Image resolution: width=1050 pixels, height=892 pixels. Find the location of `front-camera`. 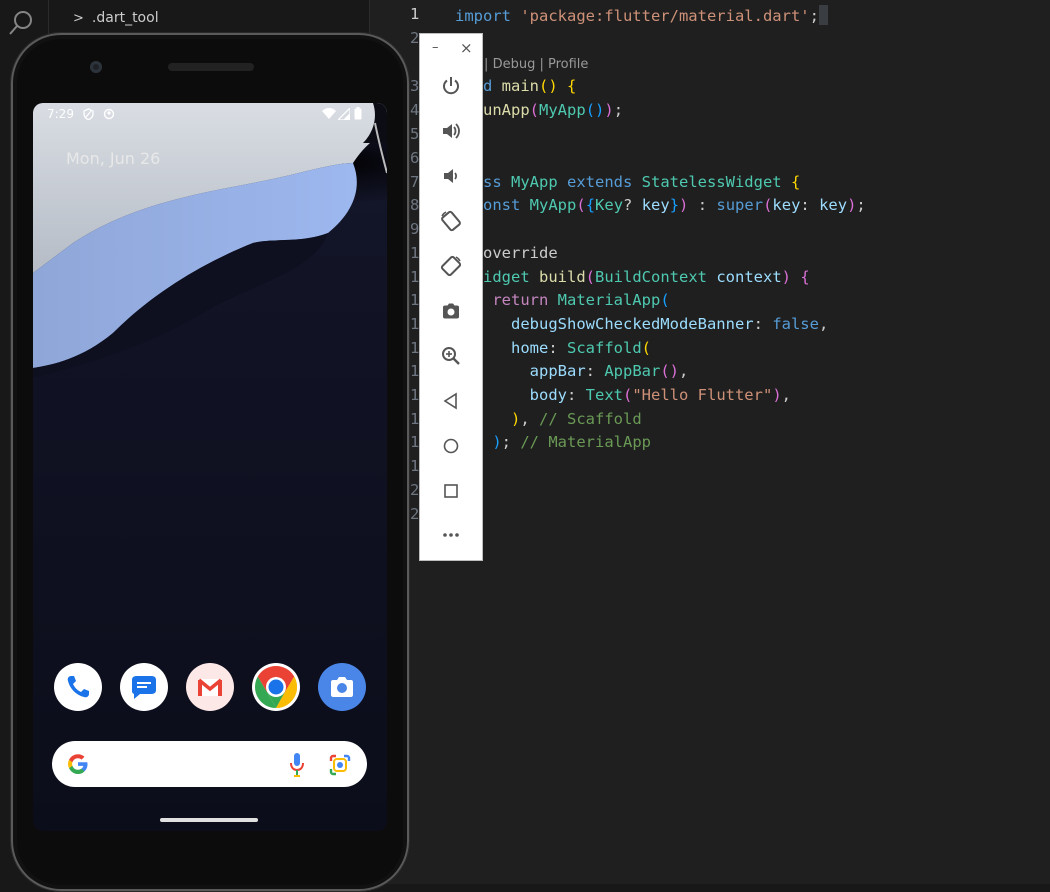

front-camera is located at coordinates (96, 67).